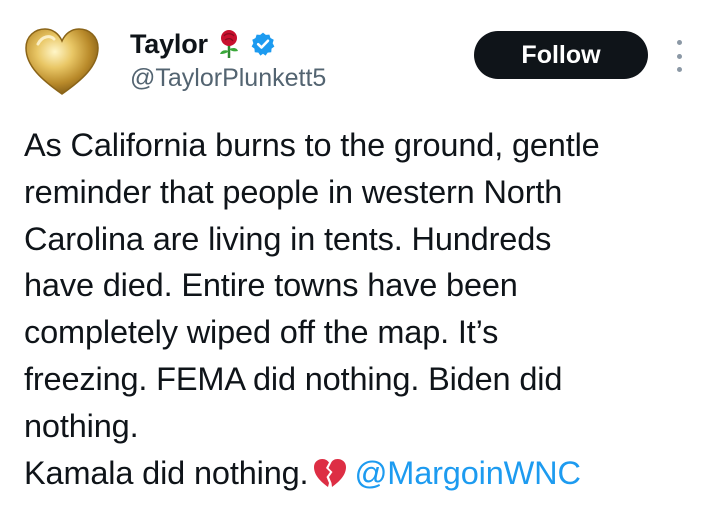 The height and width of the screenshot is (510, 720). What do you see at coordinates (62, 62) in the screenshot?
I see `gold-heart-icon` at bounding box center [62, 62].